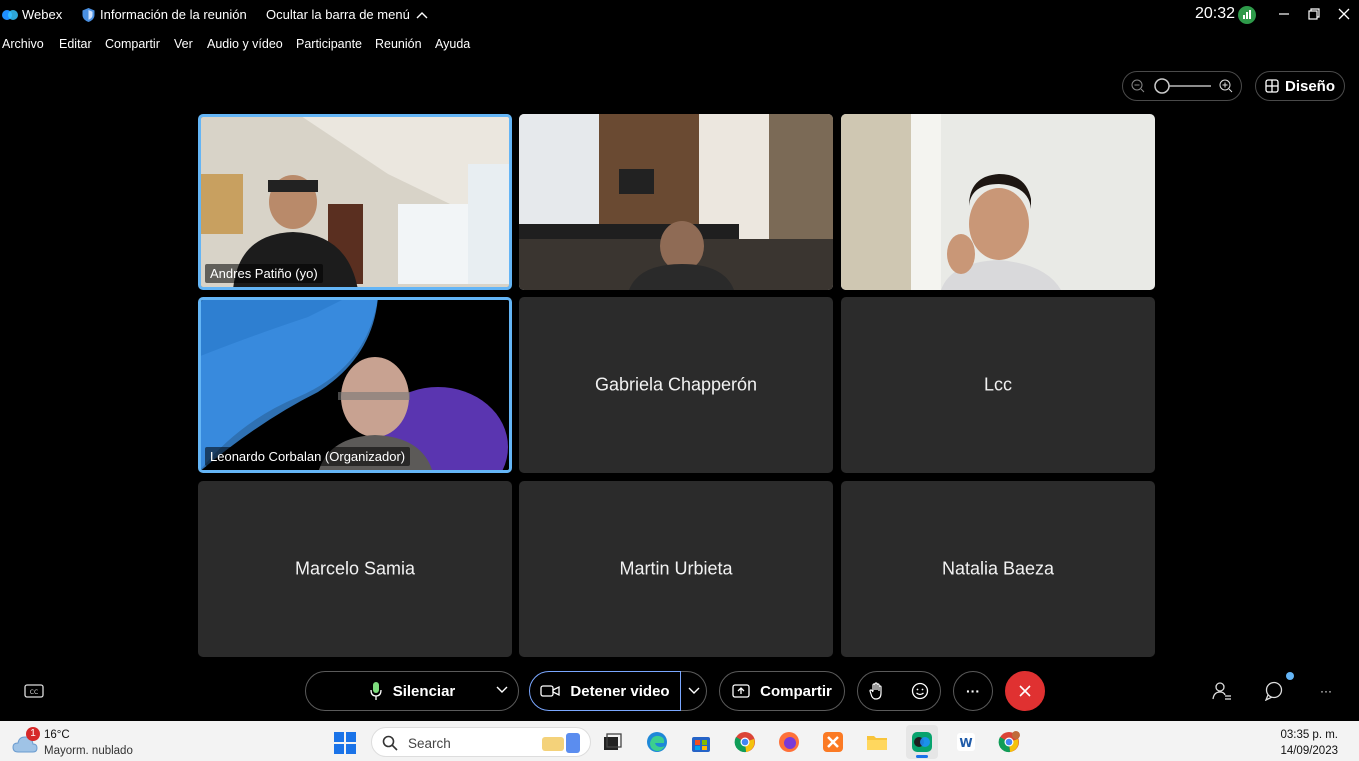  I want to click on system-date: 14/09/2023, so click(1304, 751).